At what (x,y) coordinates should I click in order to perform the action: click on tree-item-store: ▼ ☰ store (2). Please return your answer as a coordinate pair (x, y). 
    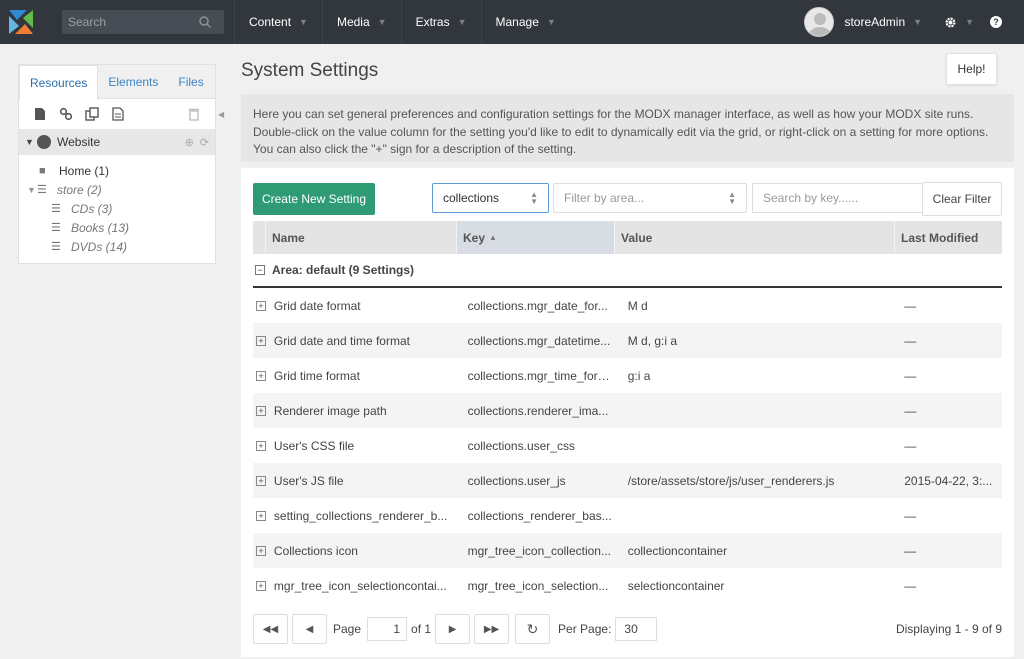
    Looking at the image, I should click on (117, 189).